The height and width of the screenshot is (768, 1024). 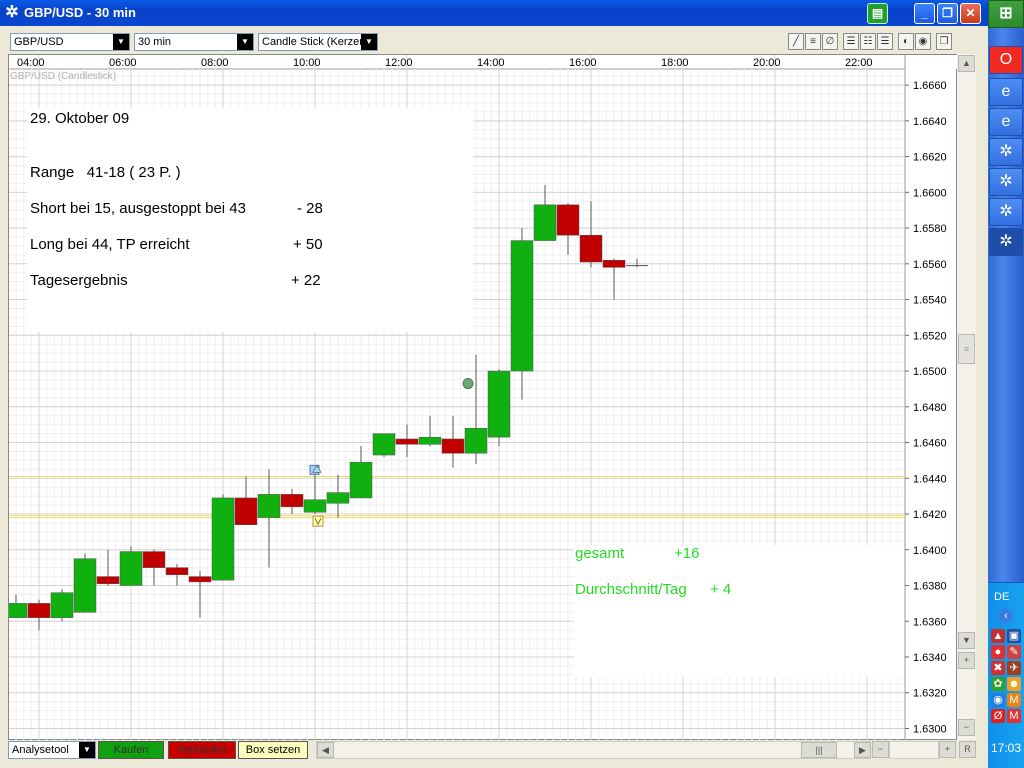 I want to click on tray-app-icon: ✎, so click(x=1014, y=652).